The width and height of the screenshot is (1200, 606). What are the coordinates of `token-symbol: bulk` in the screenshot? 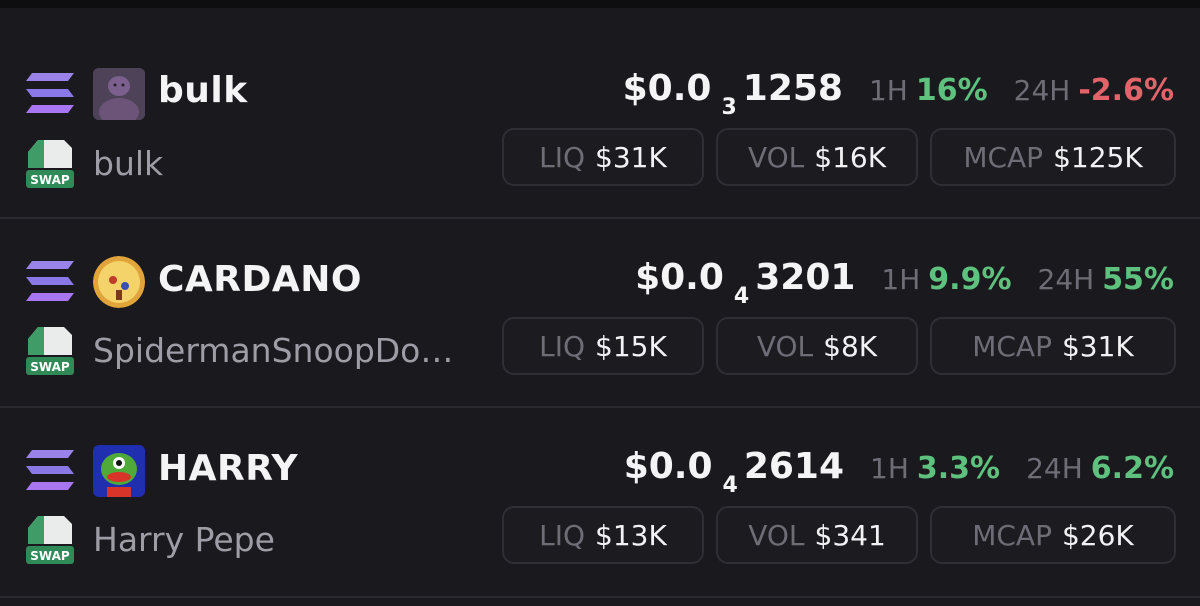 It's located at (203, 90).